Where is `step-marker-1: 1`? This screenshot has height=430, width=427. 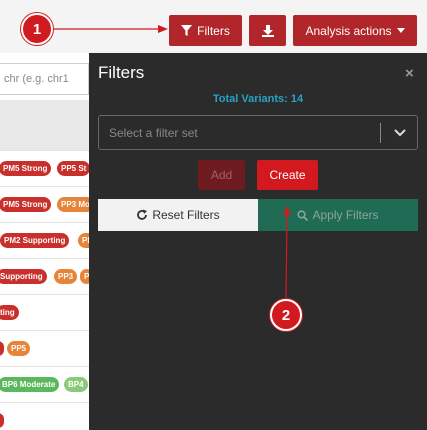
step-marker-1: 1 is located at coordinates (37, 29).